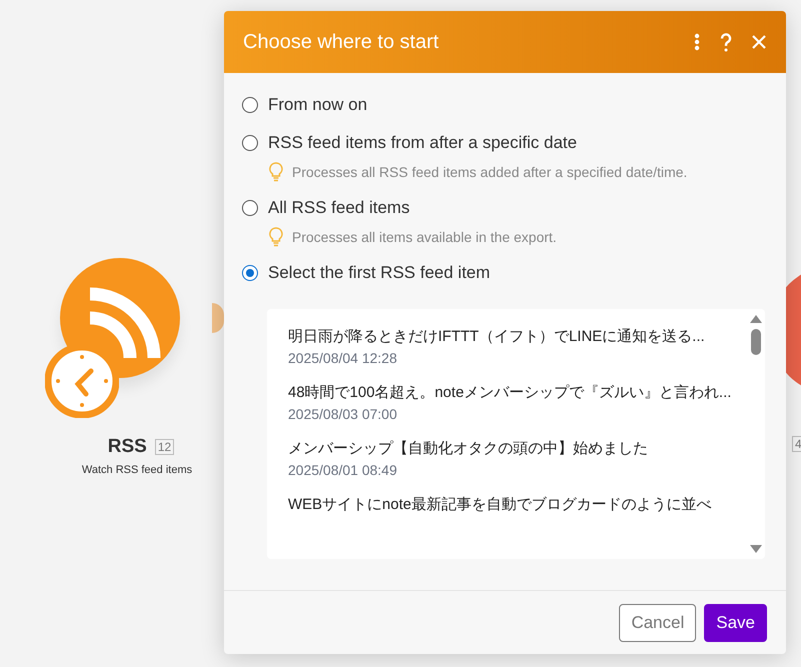  I want to click on option-label: From now on, so click(318, 105).